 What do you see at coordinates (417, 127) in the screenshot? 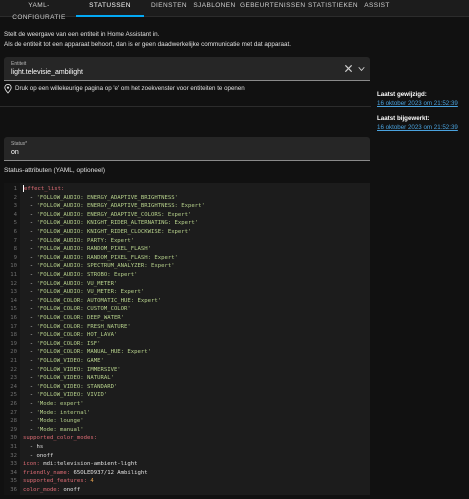
I see `last-updated-value: 16 oktober 2023 om 21:52:39` at bounding box center [417, 127].